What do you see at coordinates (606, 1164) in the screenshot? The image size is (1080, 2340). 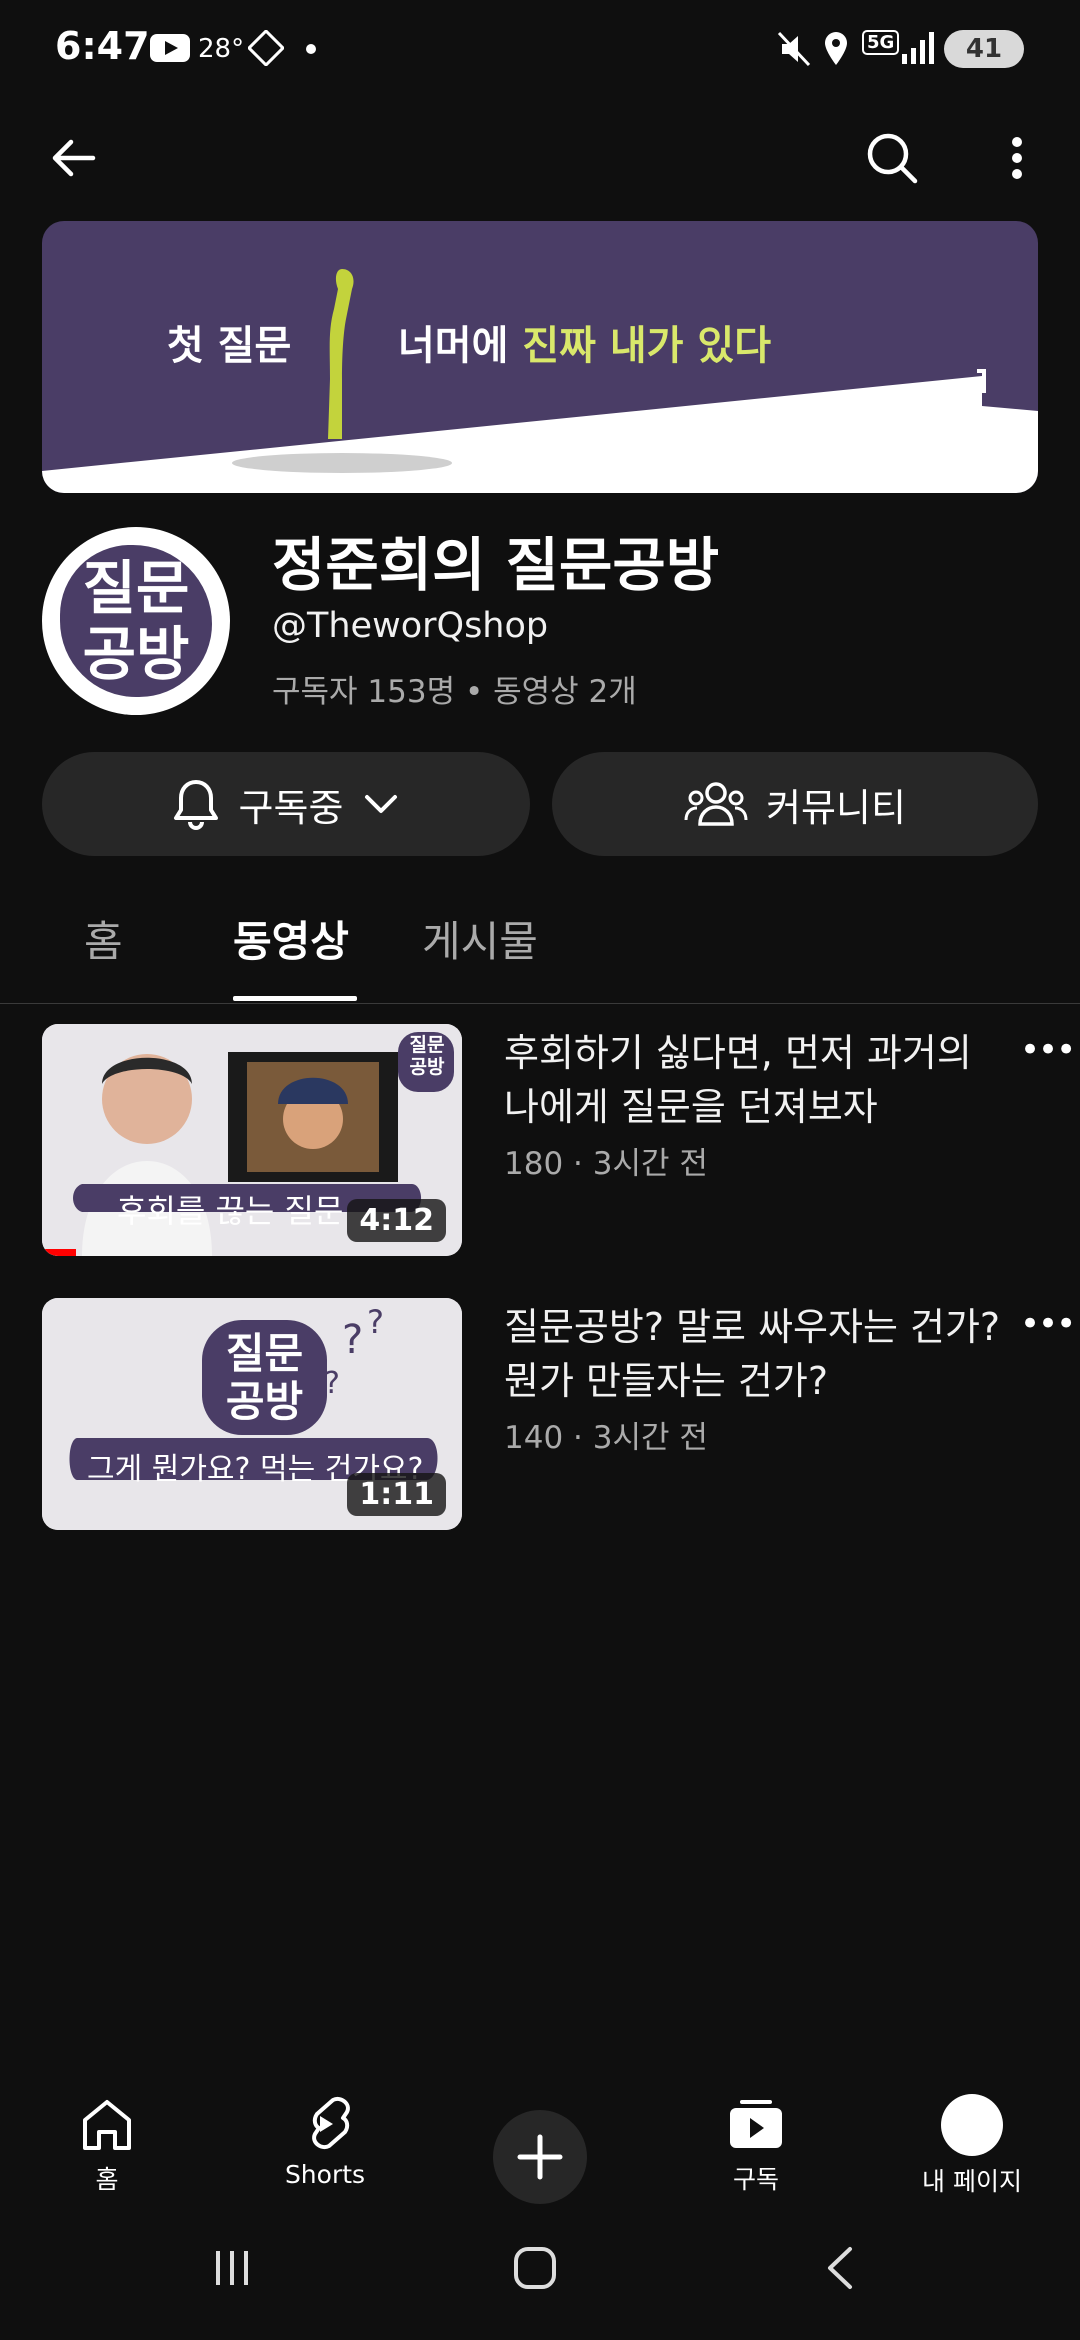 I see `video-meta: 180 · 3시간 전` at bounding box center [606, 1164].